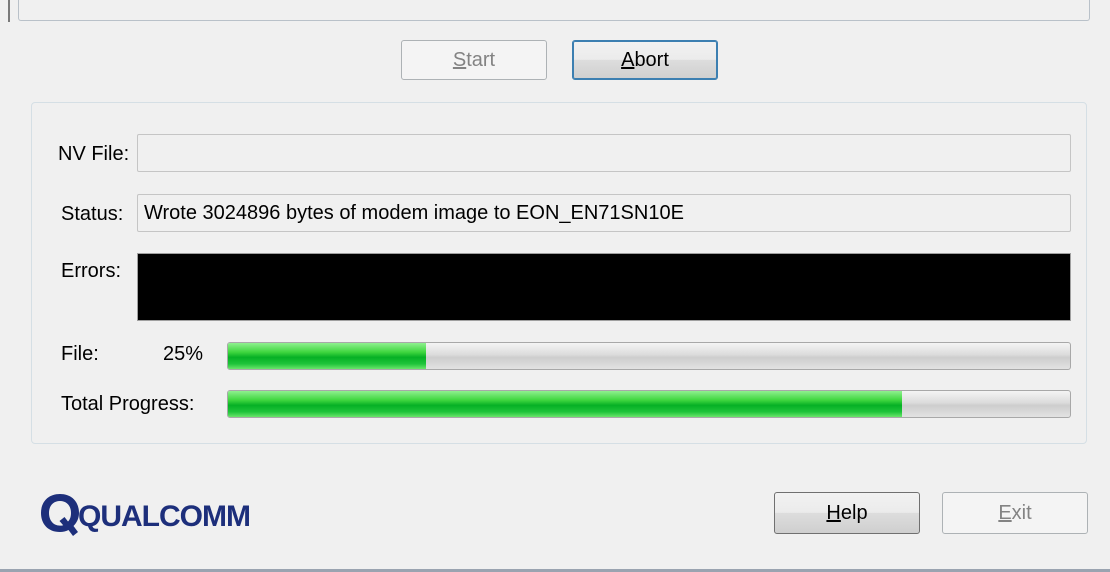  I want to click on help-button: Help, so click(847, 513).